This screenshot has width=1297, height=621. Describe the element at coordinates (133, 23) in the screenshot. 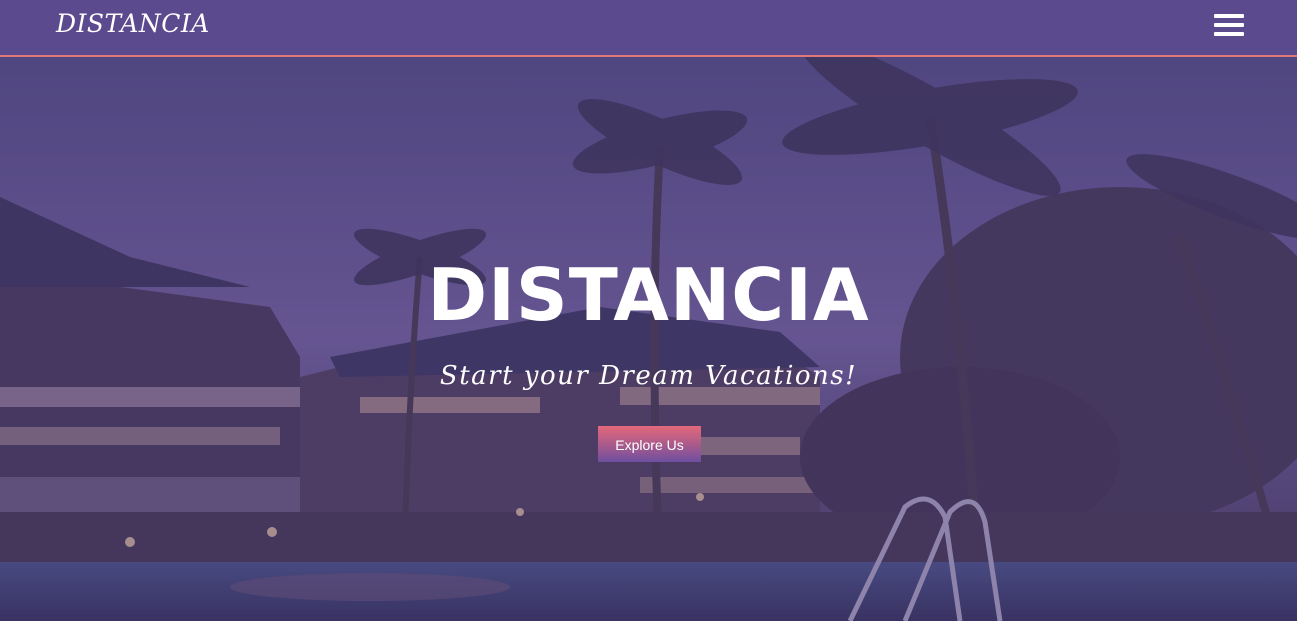

I see `brand-logo: DISTANCIA` at that location.